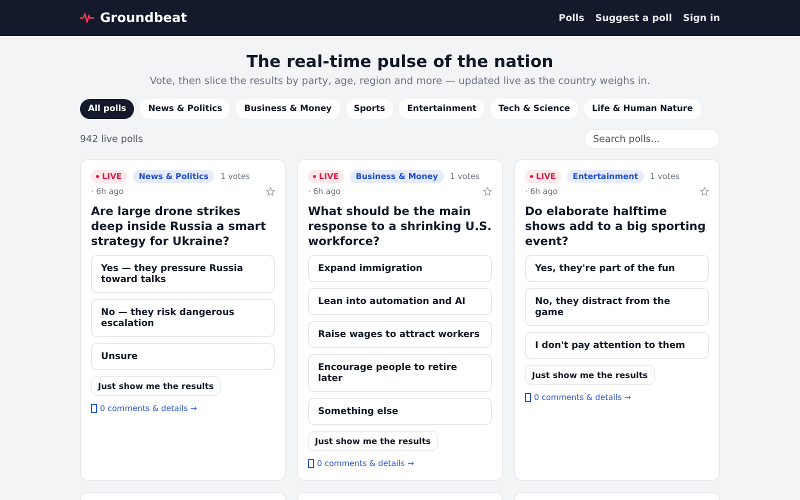 The width and height of the screenshot is (800, 500). What do you see at coordinates (397, 176) in the screenshot?
I see `category-tag: Business & Money` at bounding box center [397, 176].